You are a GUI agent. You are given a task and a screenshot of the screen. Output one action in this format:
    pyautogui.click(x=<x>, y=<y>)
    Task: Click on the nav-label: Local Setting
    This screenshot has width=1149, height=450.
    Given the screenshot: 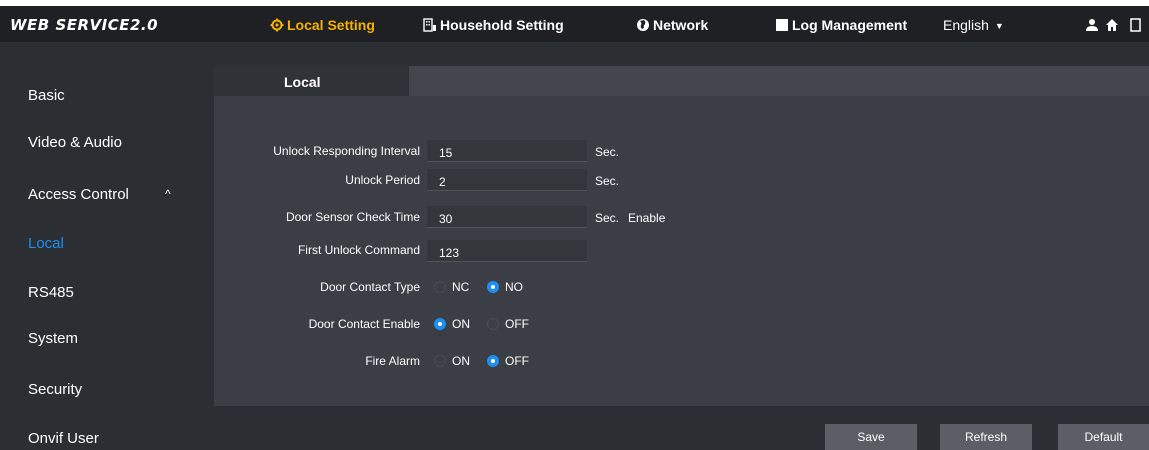 What is the action you would take?
    pyautogui.click(x=331, y=25)
    